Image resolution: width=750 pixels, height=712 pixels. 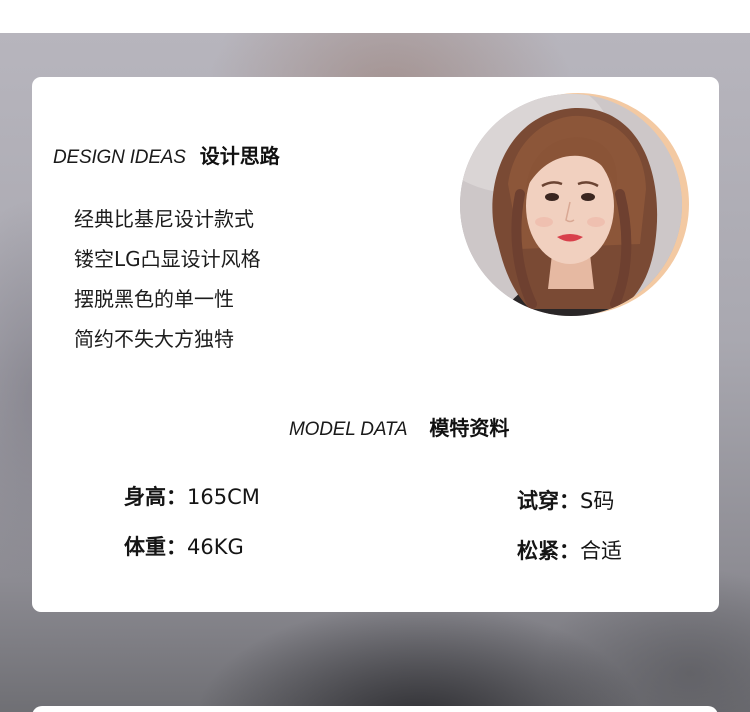 What do you see at coordinates (548, 501) in the screenshot?
I see `model-size-label: 试穿：` at bounding box center [548, 501].